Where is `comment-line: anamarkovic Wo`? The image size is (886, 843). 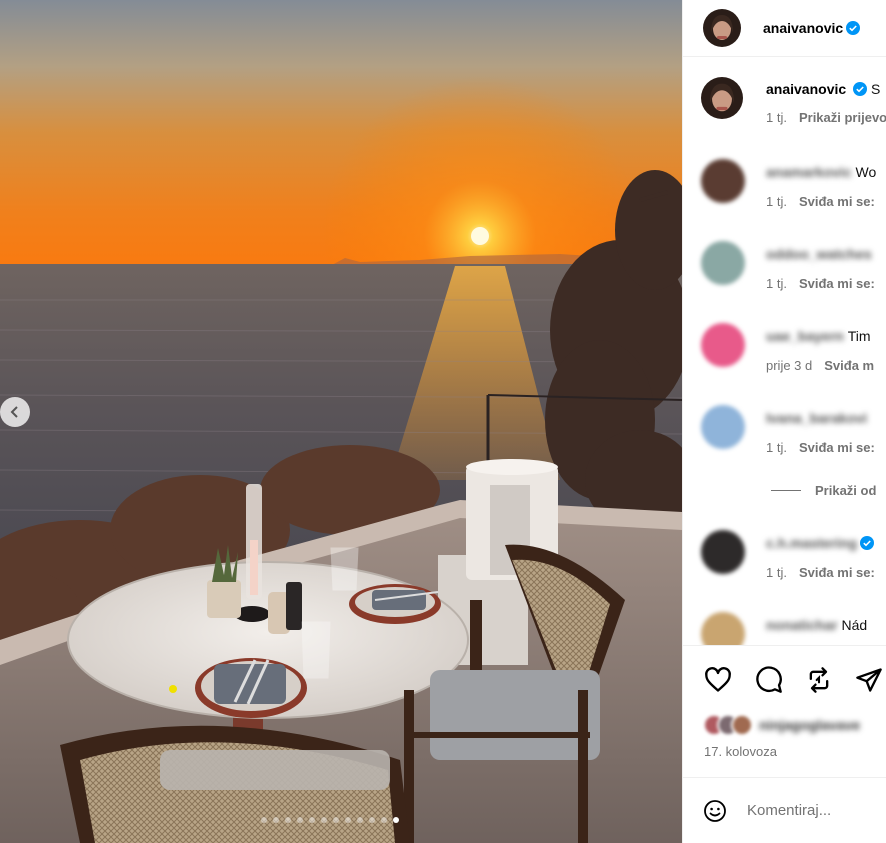 comment-line: anamarkovic Wo is located at coordinates (821, 172).